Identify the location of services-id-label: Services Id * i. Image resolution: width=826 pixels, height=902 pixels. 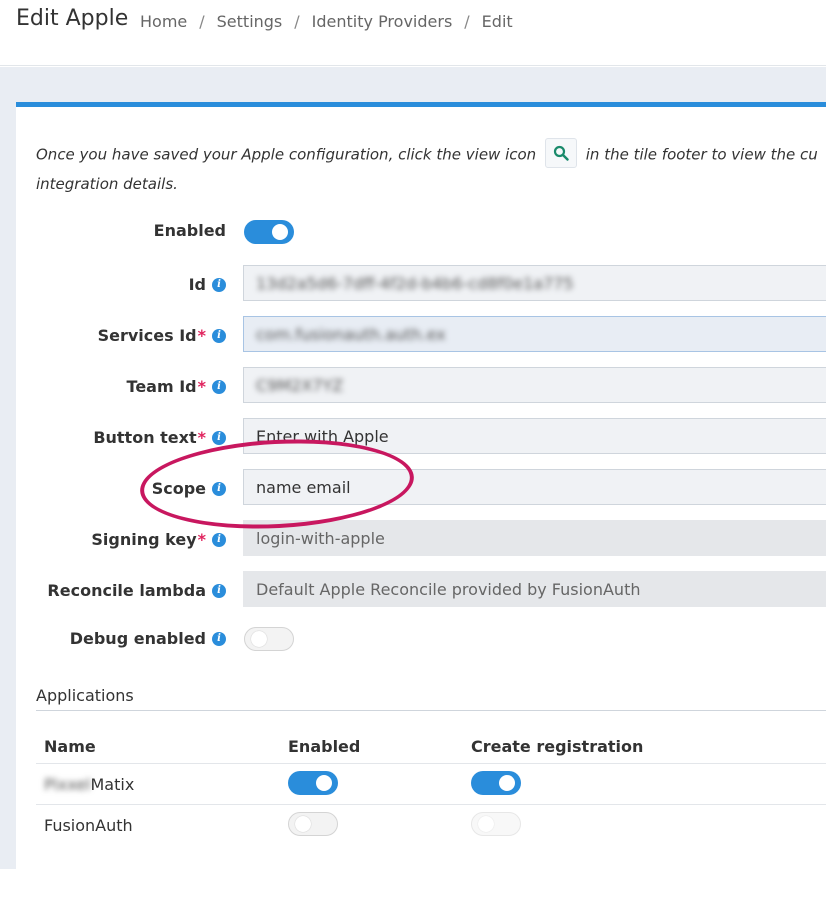
(162, 335).